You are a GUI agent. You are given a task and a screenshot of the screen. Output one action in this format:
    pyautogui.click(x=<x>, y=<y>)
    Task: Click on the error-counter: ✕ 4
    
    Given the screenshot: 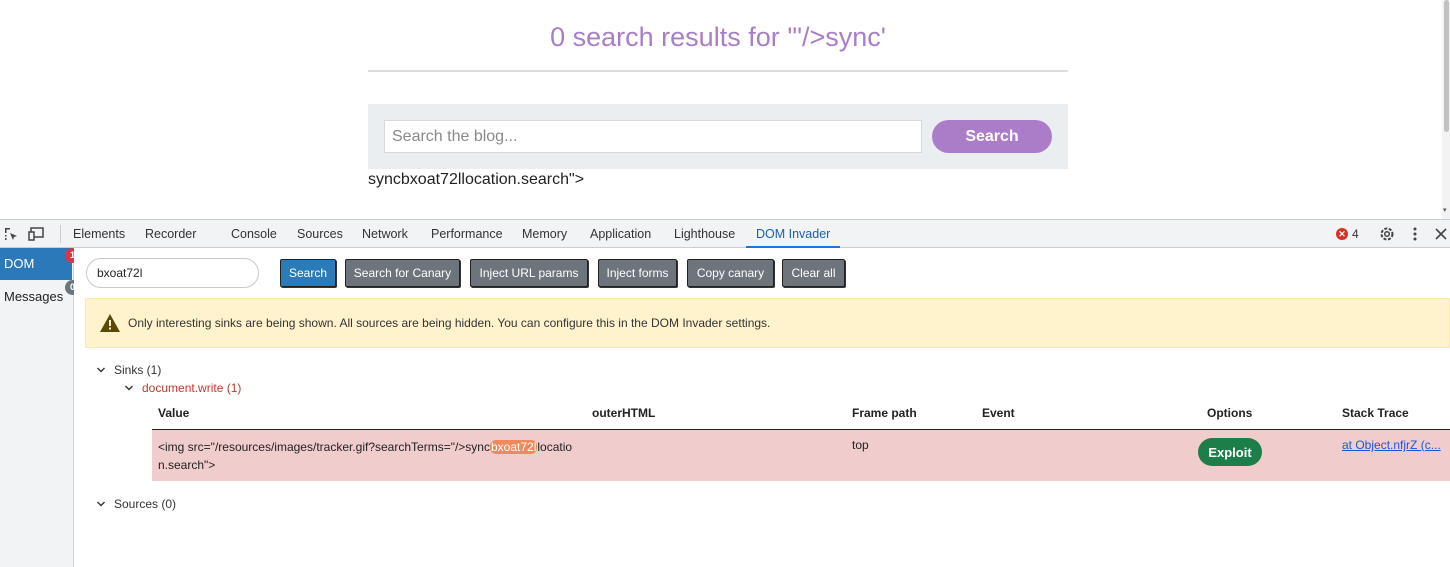 What is the action you would take?
    pyautogui.click(x=1347, y=234)
    